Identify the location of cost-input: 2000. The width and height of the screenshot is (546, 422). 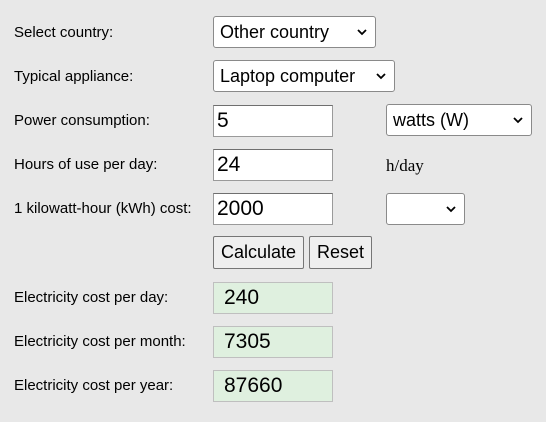
(273, 209).